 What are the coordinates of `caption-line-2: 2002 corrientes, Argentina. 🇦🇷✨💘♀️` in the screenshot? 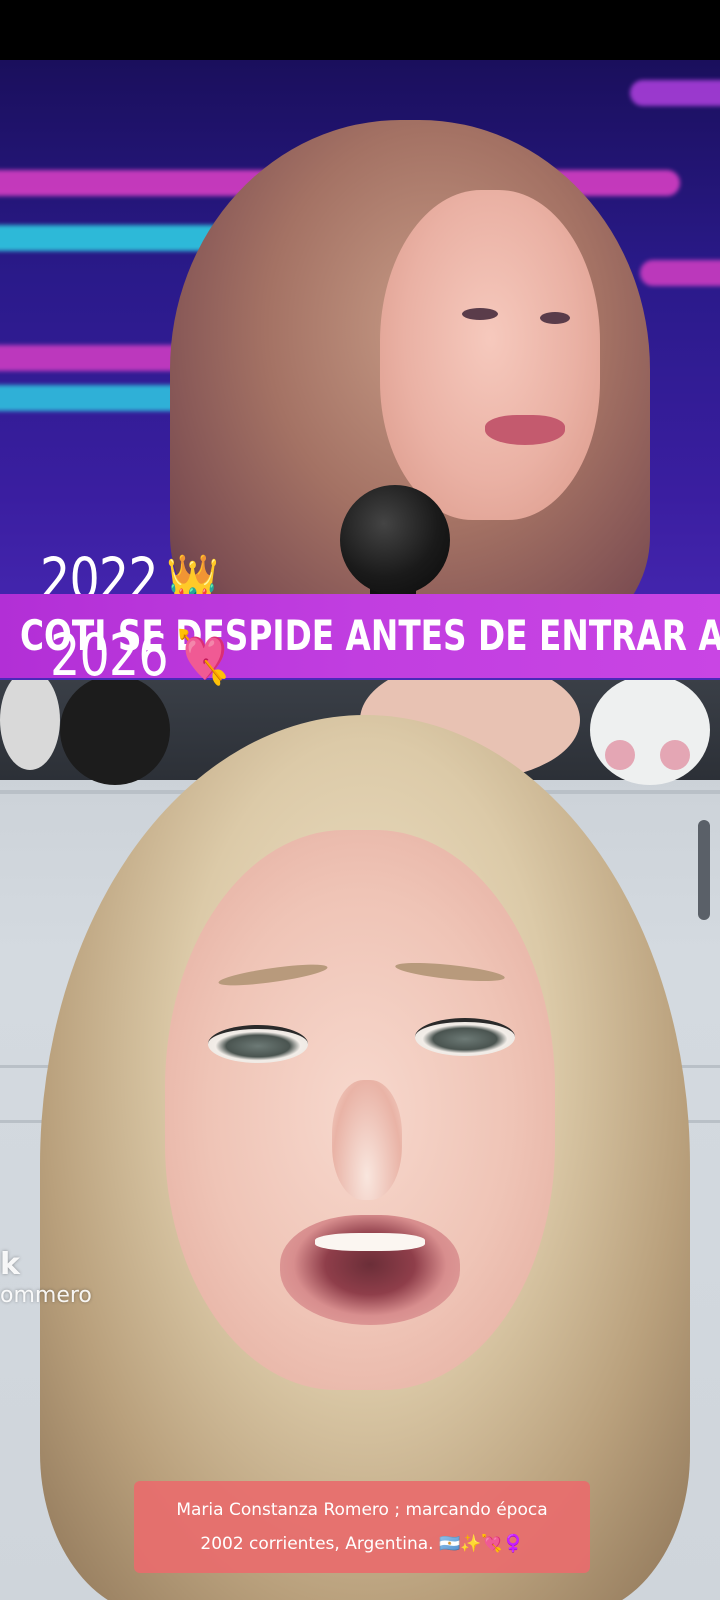 It's located at (362, 1544).